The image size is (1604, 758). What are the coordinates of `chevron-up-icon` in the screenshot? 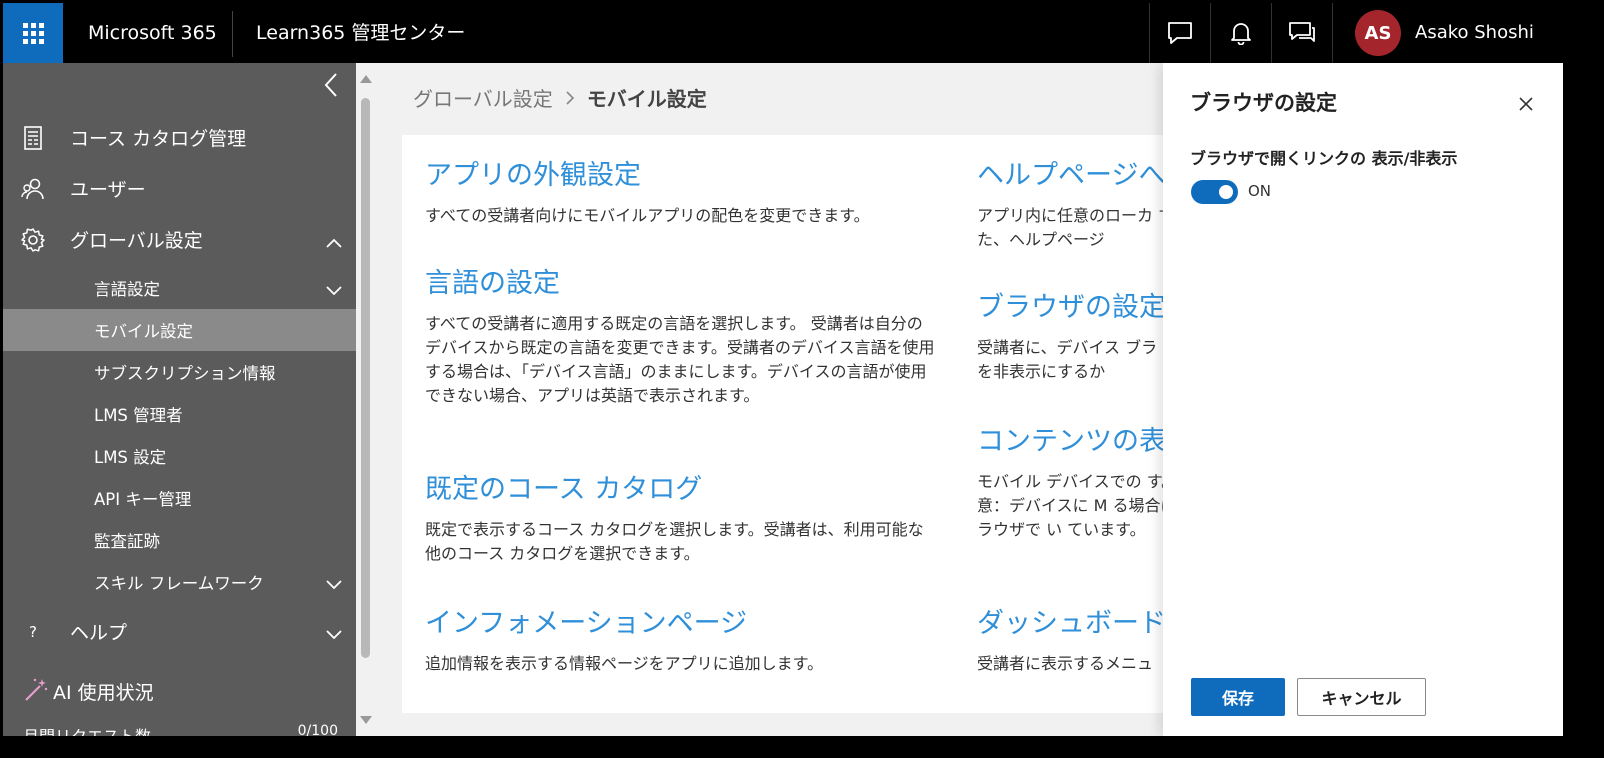 It's located at (334, 242).